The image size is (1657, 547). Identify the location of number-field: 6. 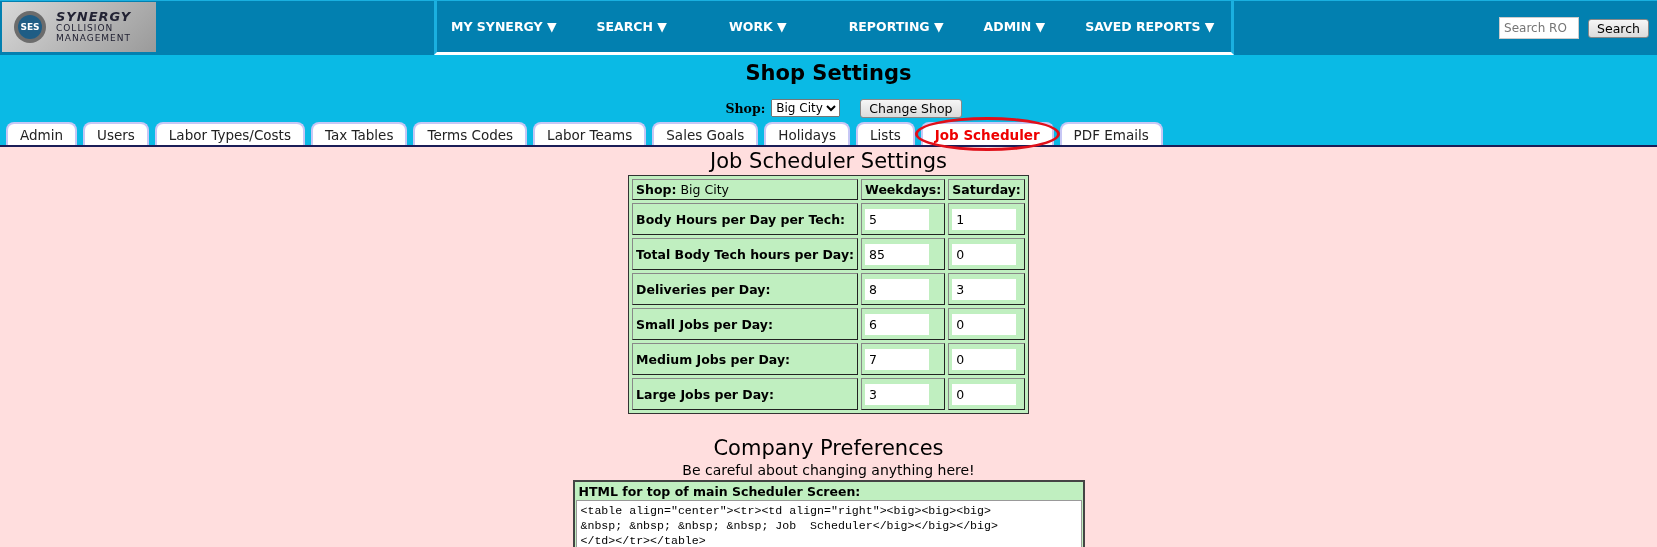
(897, 324).